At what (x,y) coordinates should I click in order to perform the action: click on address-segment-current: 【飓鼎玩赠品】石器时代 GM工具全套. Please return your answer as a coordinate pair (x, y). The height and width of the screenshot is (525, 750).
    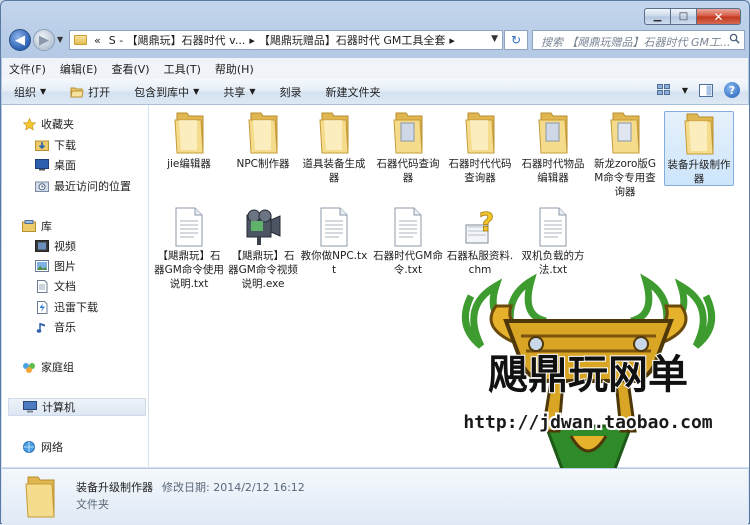
    Looking at the image, I should click on (352, 40).